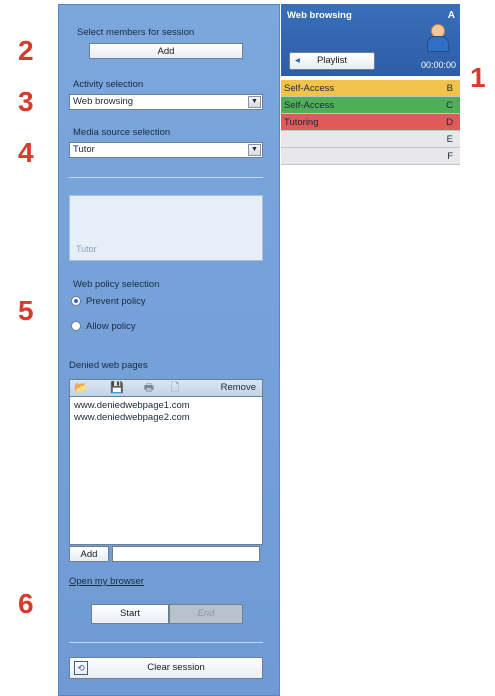  What do you see at coordinates (206, 614) in the screenshot?
I see `end-button: End` at bounding box center [206, 614].